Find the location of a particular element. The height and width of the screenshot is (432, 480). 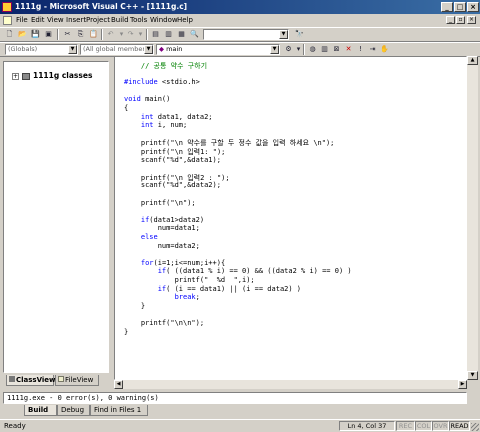

code-line: for(i=1;i<=num;i++){ is located at coordinates (174, 263).